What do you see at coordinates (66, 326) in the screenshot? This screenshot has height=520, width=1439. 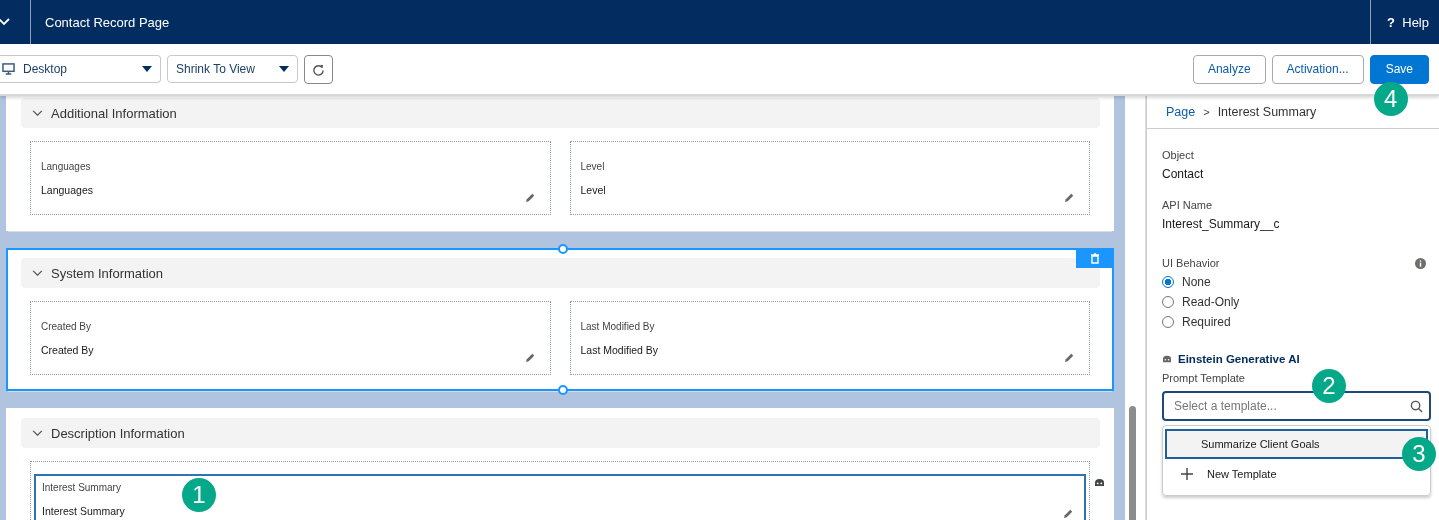 I see `field-label: Created By` at bounding box center [66, 326].